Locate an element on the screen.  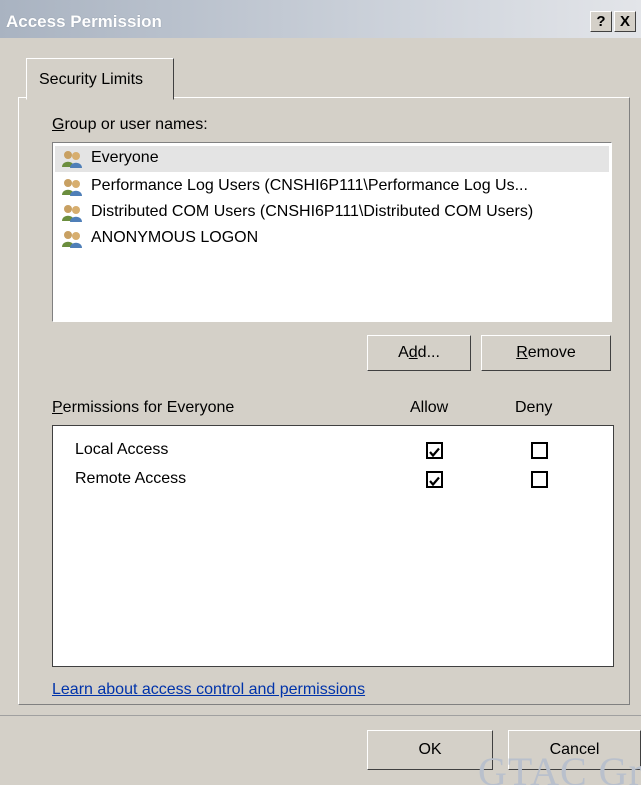
permission-name: Local Access is located at coordinates (122, 449).